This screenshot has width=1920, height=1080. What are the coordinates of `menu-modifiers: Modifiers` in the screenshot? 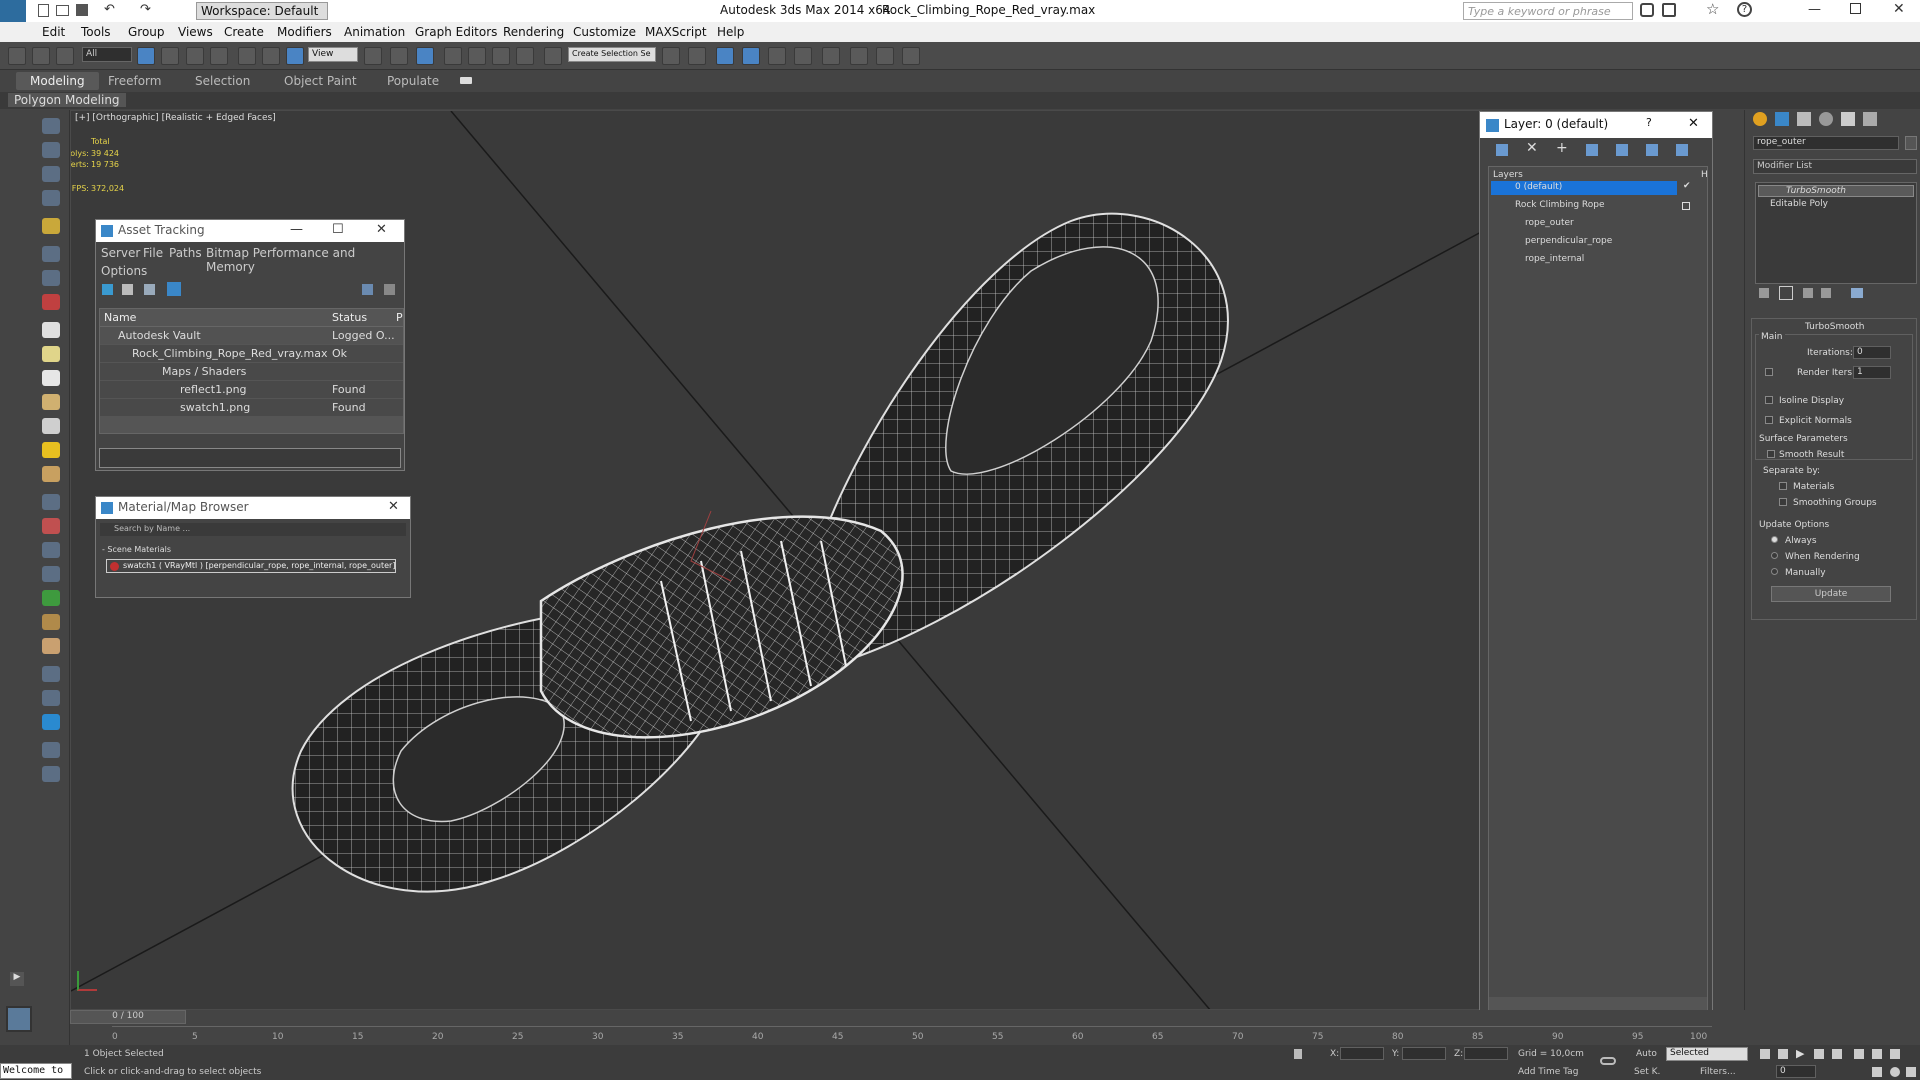 It's located at (304, 32).